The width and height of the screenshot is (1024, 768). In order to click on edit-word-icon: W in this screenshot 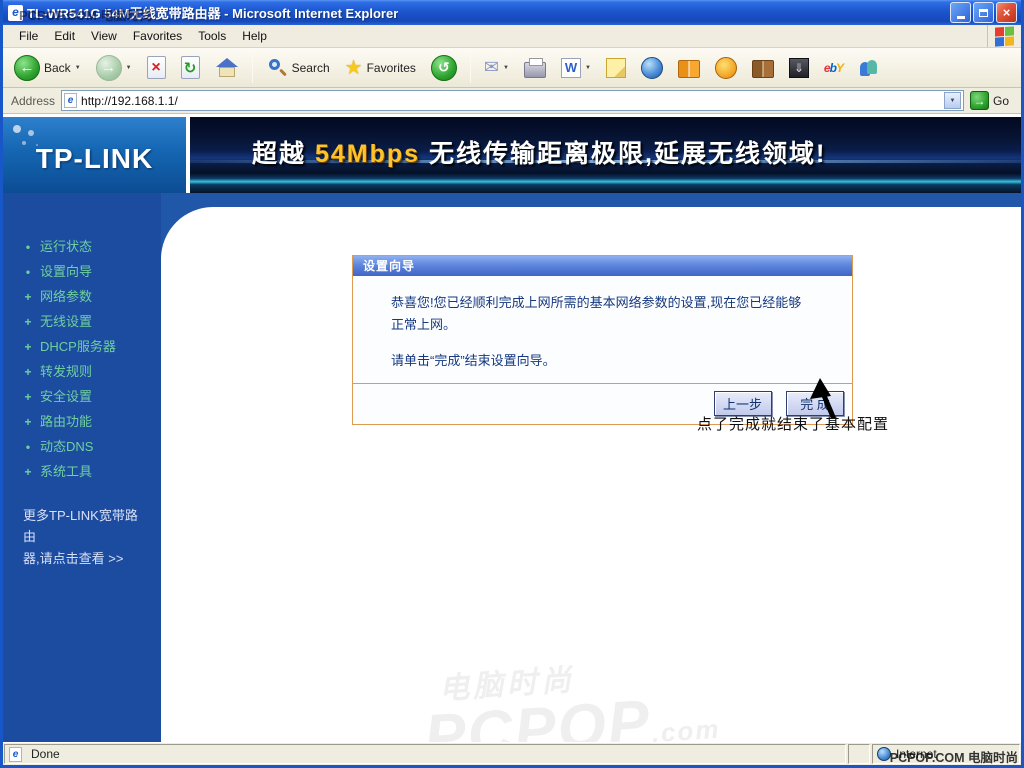, I will do `click(570, 67)`.